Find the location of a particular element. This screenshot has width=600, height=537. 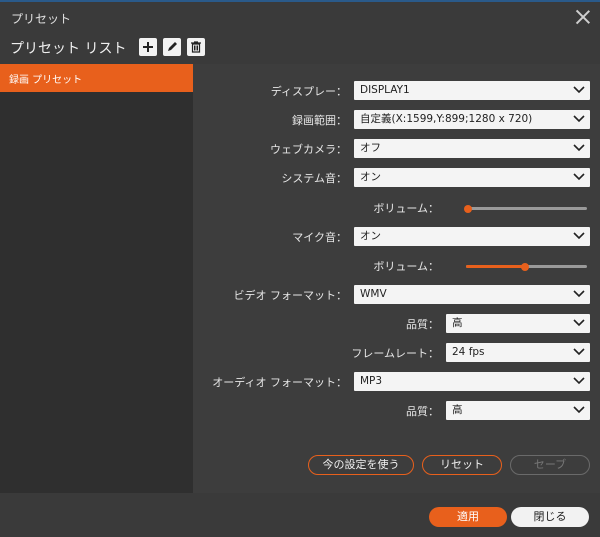

pencil-icon is located at coordinates (172, 46).